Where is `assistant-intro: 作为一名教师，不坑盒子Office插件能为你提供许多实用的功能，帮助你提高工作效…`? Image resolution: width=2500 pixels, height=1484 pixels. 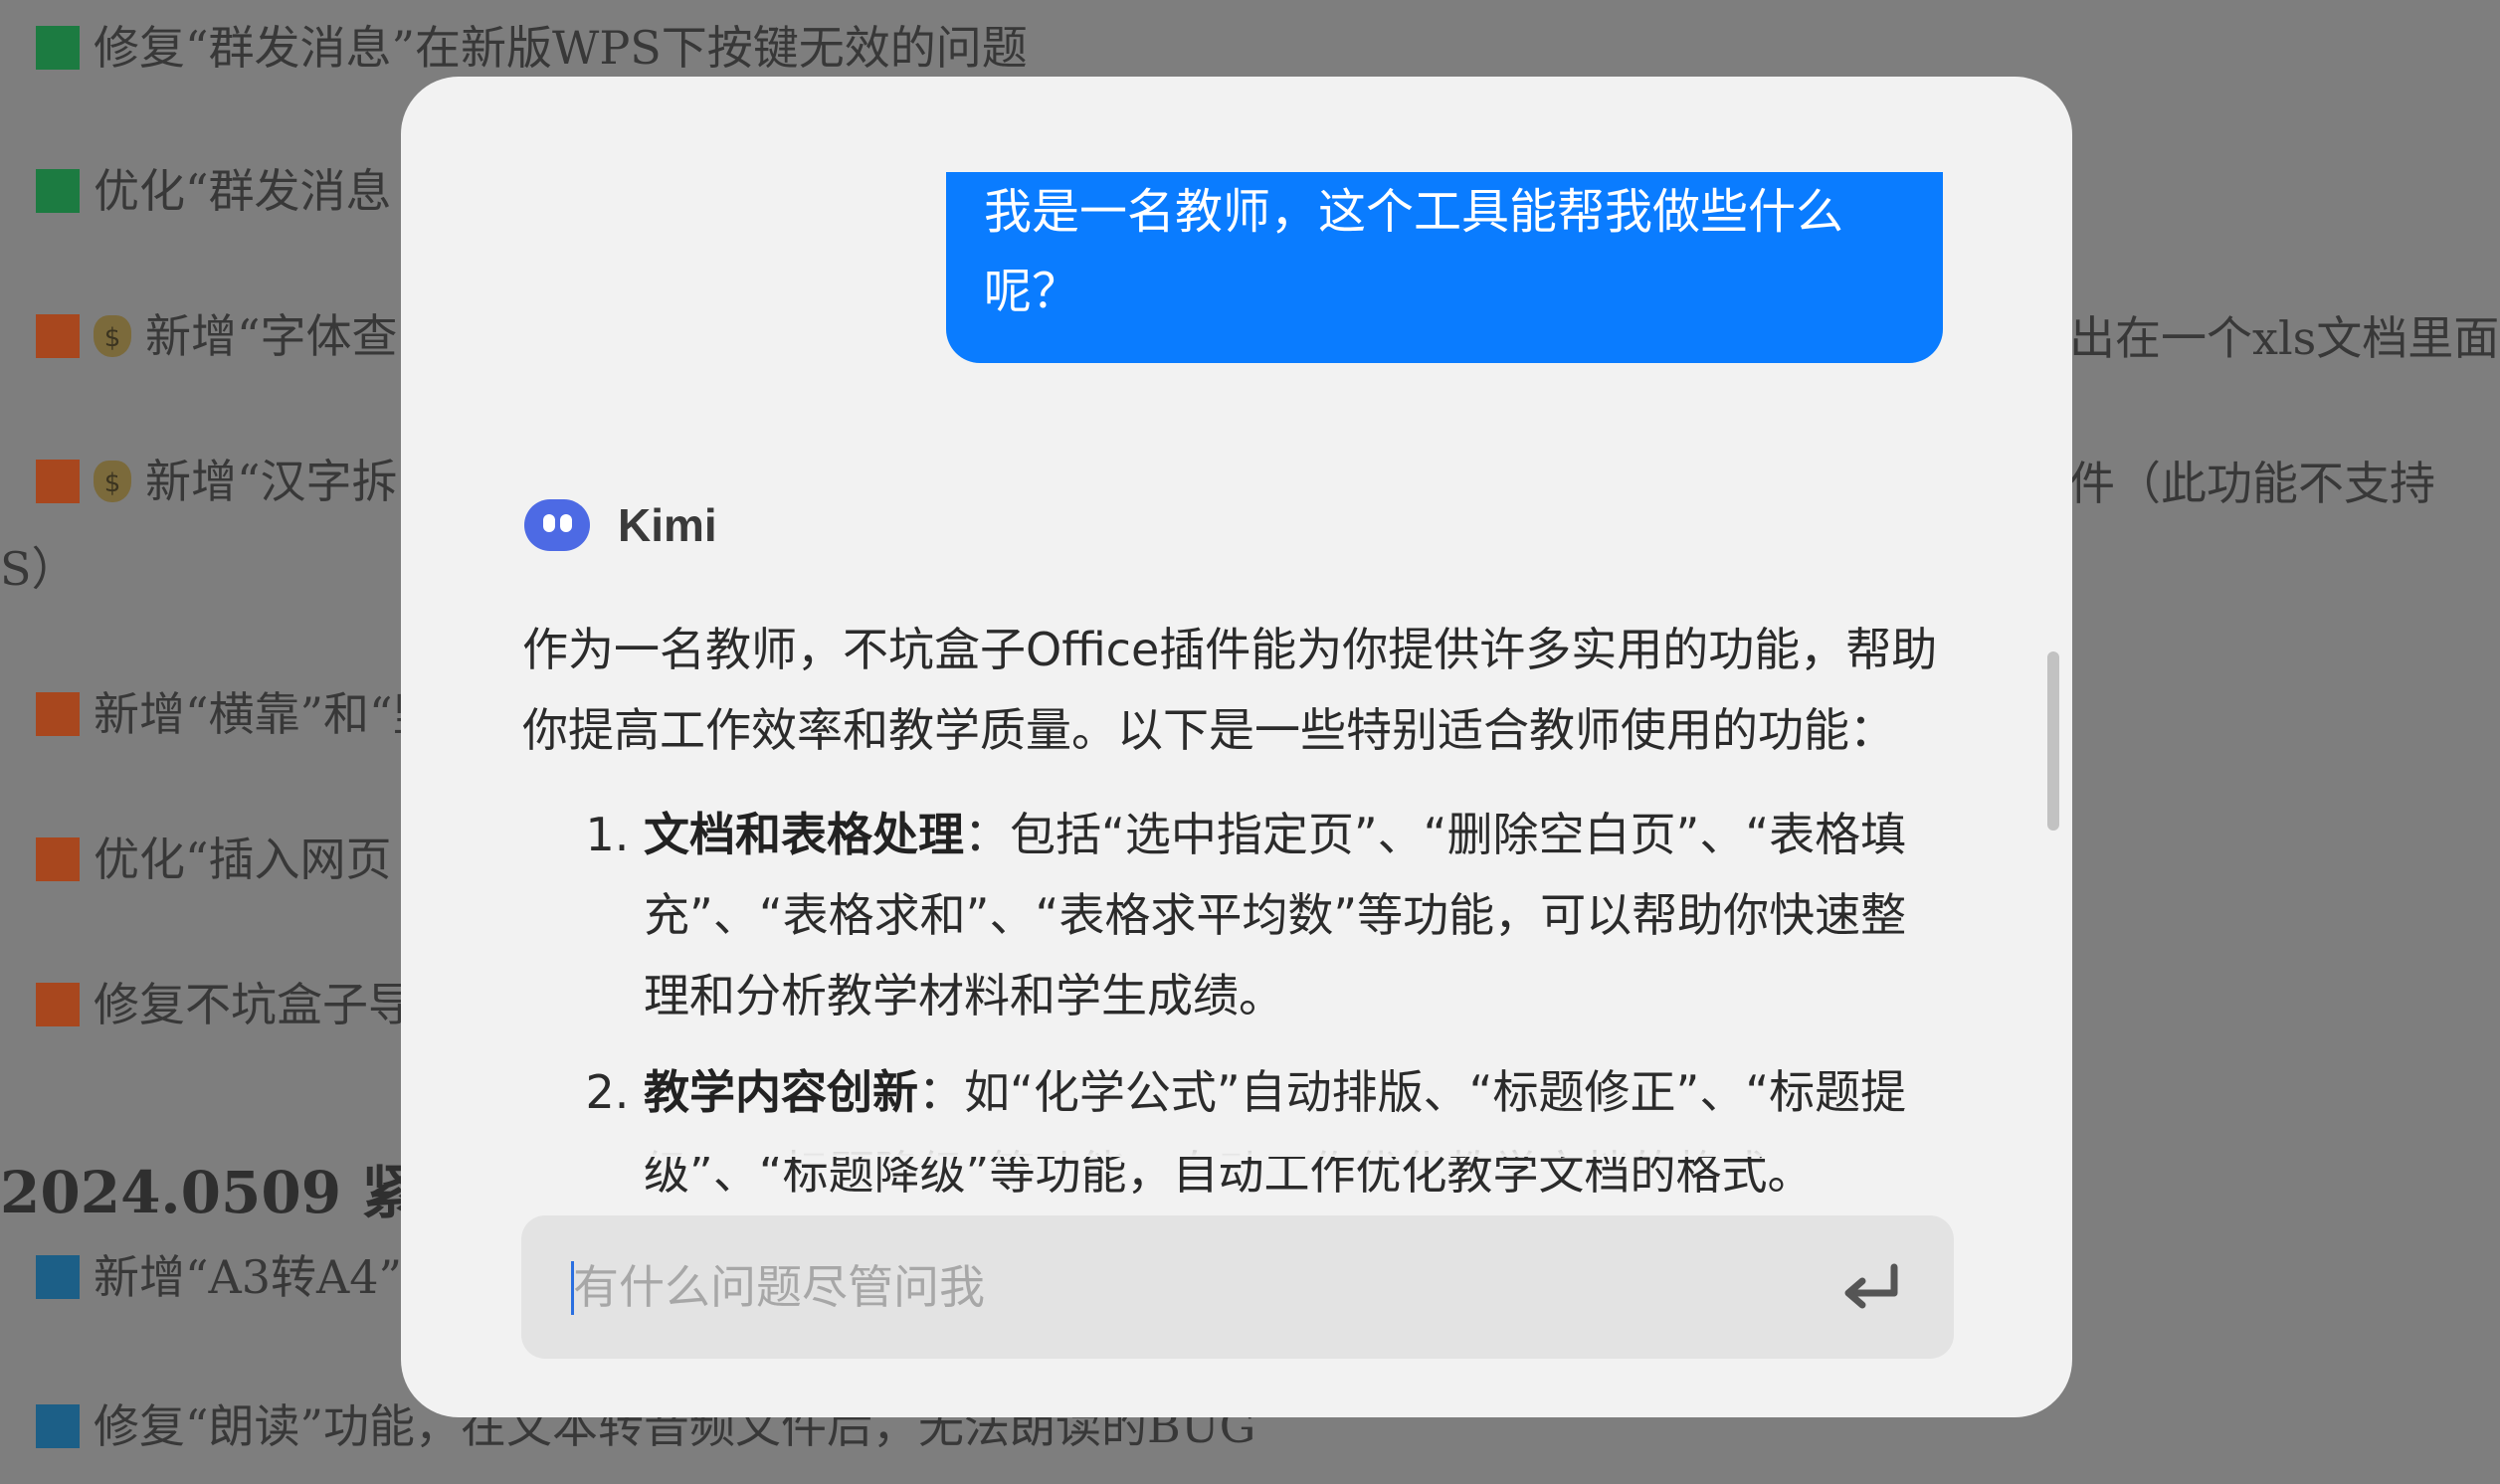
assistant-intro: 作为一名教师，不坑盒子Office插件能为你提供许多实用的功能，帮助你提高工作效… is located at coordinates (1230, 690).